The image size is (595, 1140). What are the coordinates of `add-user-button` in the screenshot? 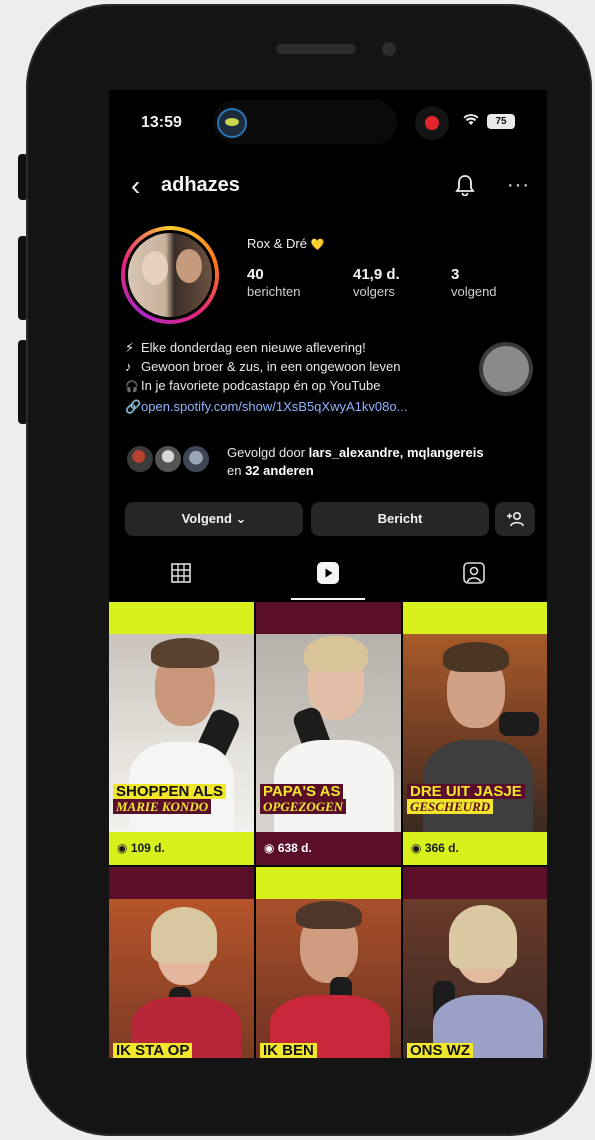 It's located at (515, 519).